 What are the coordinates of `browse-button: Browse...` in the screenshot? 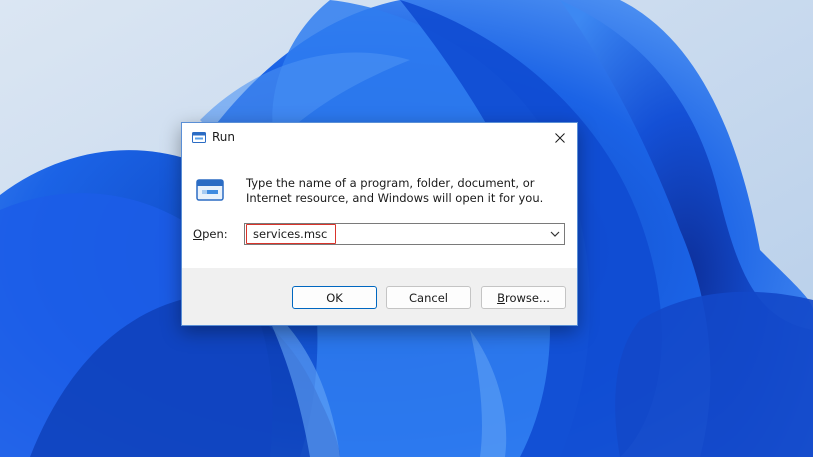 It's located at (523, 297).